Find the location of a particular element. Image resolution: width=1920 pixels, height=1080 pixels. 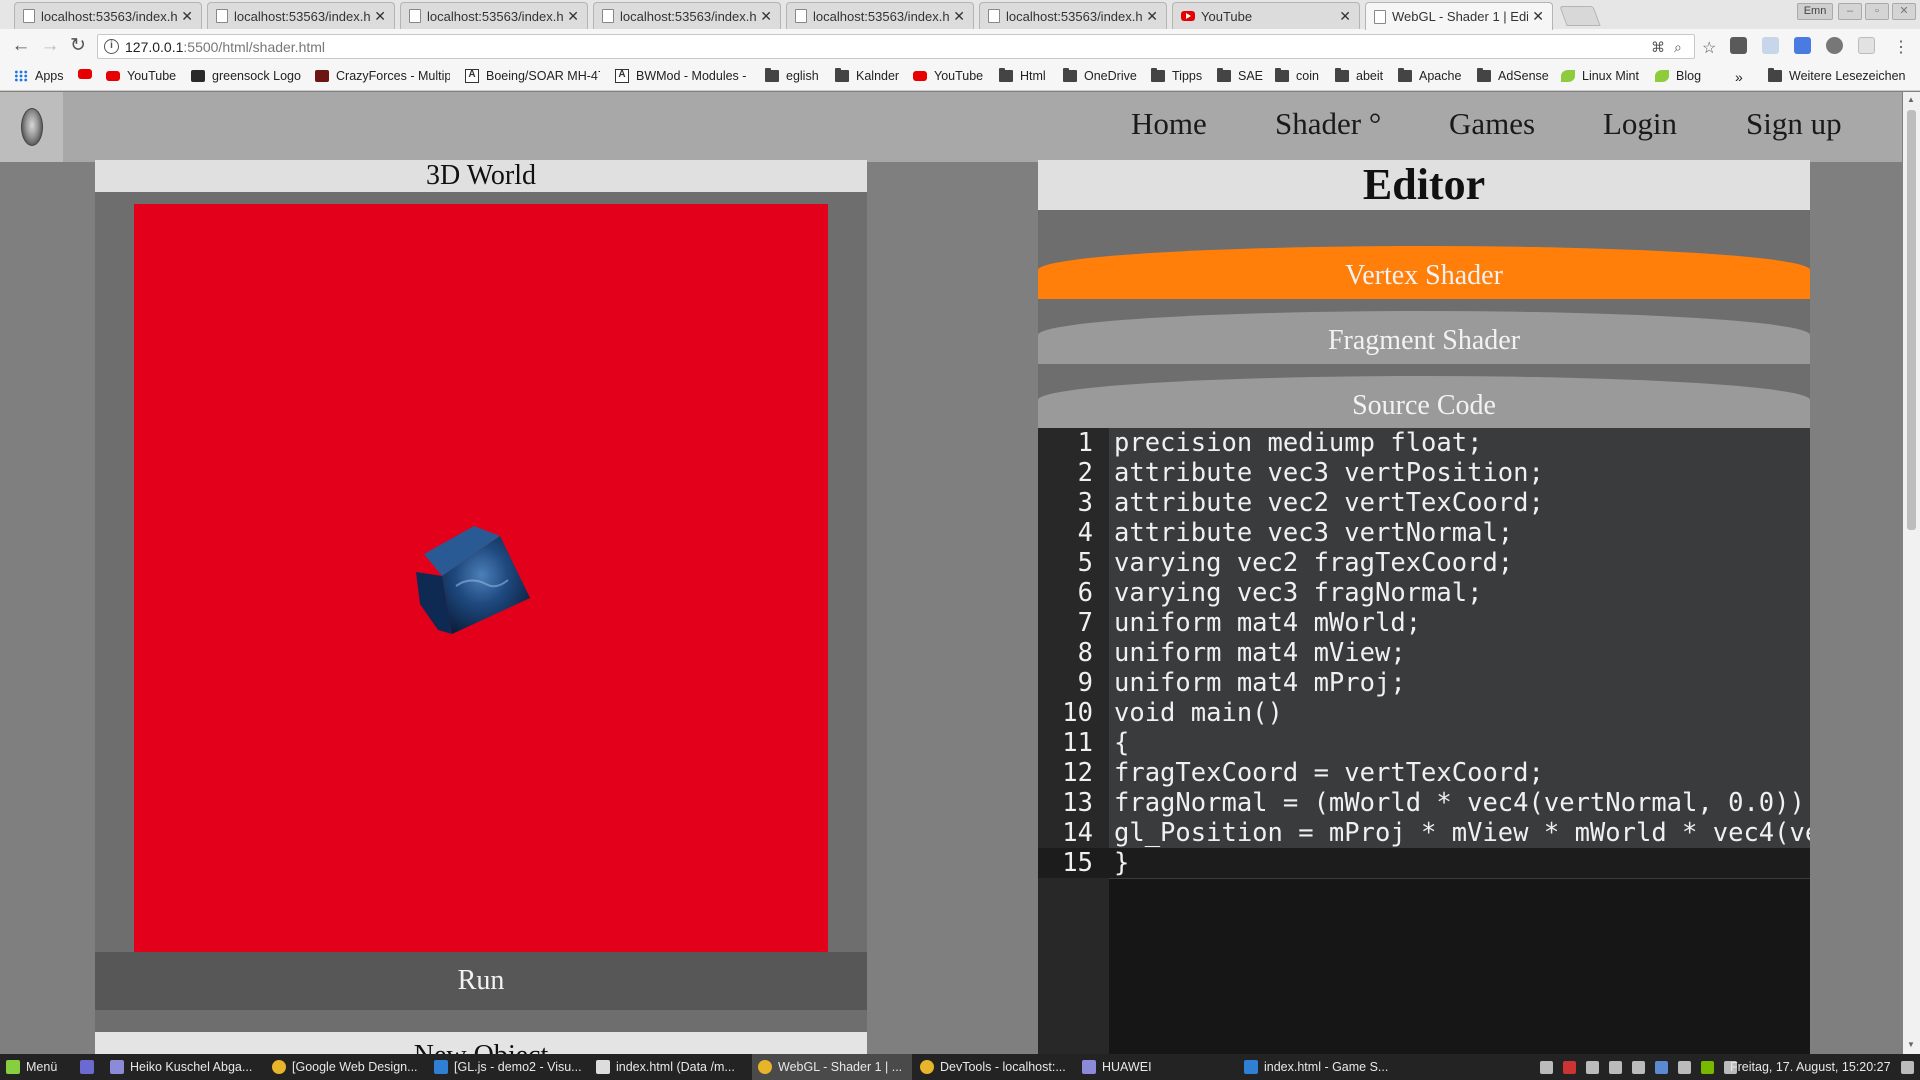

reload-icon: ↻ is located at coordinates (78, 46).